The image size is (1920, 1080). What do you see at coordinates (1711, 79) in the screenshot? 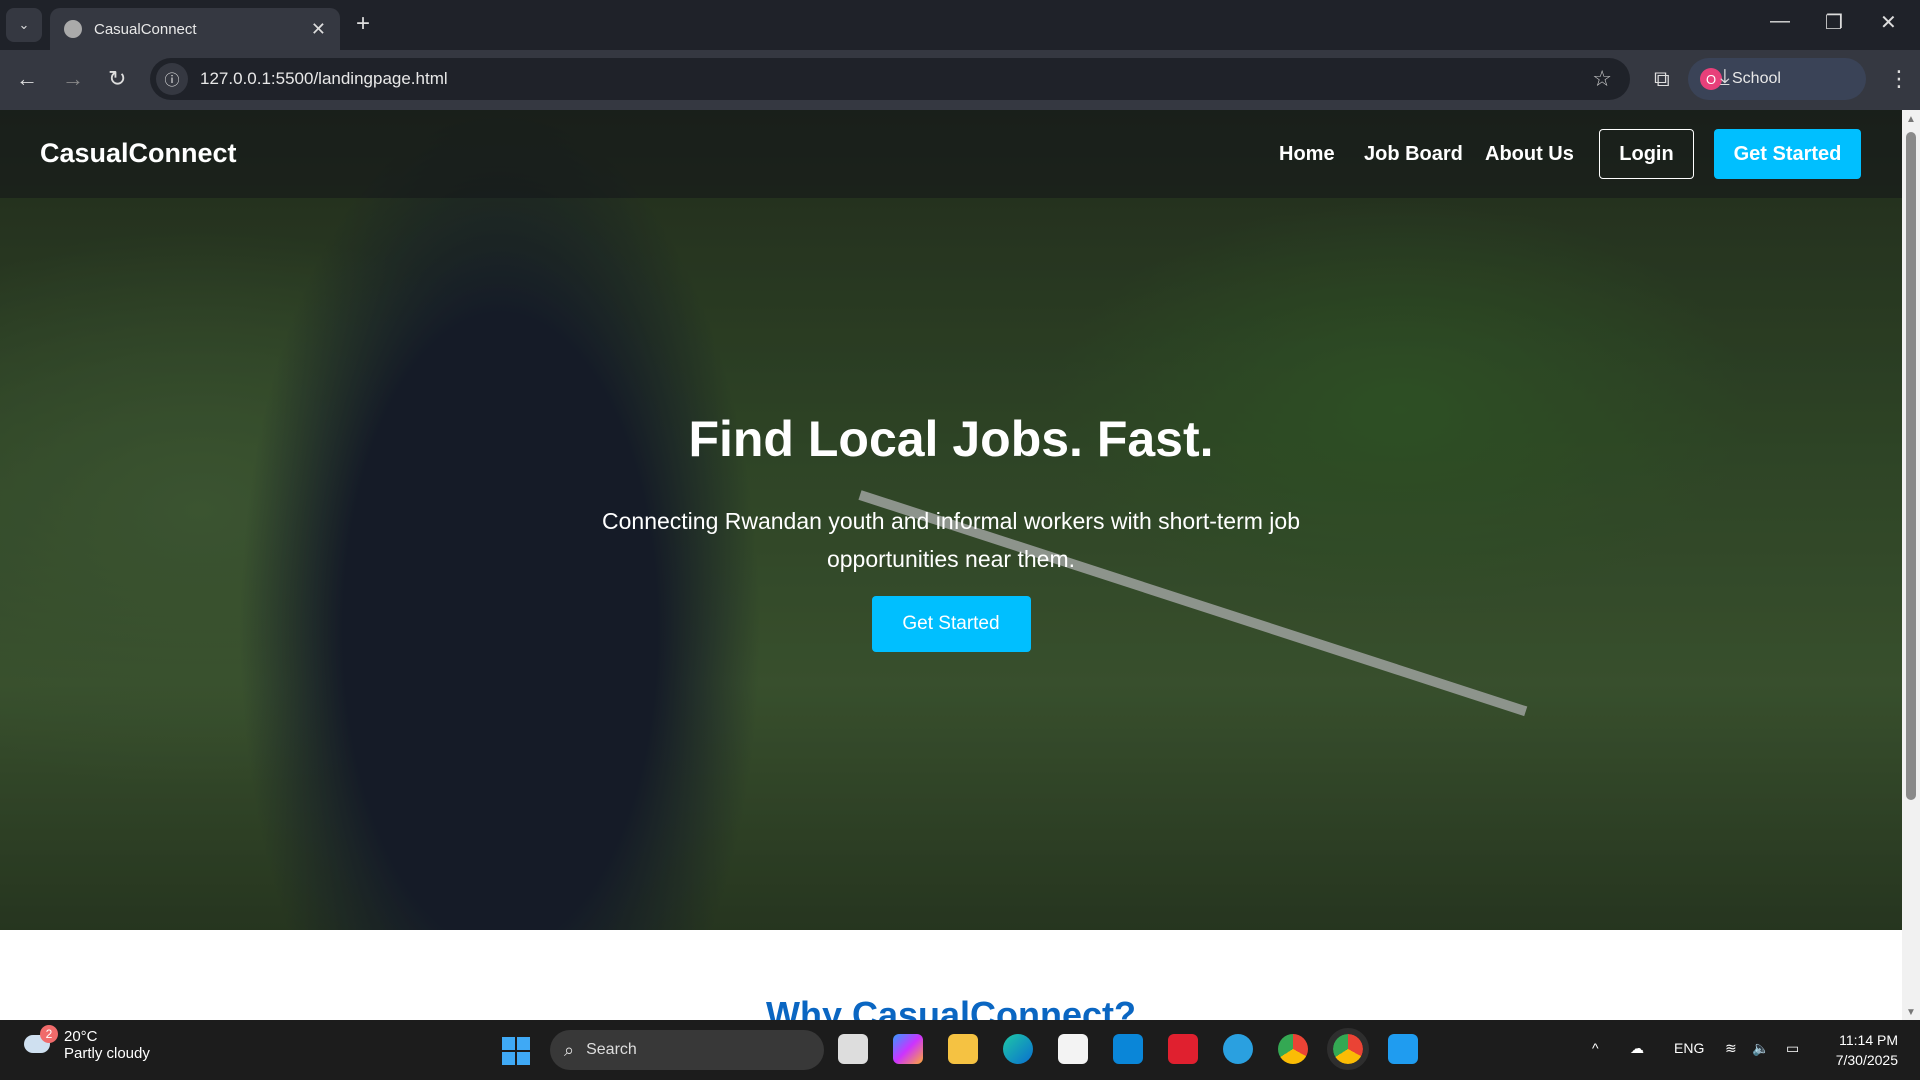
I see `profile-avatar: O` at bounding box center [1711, 79].